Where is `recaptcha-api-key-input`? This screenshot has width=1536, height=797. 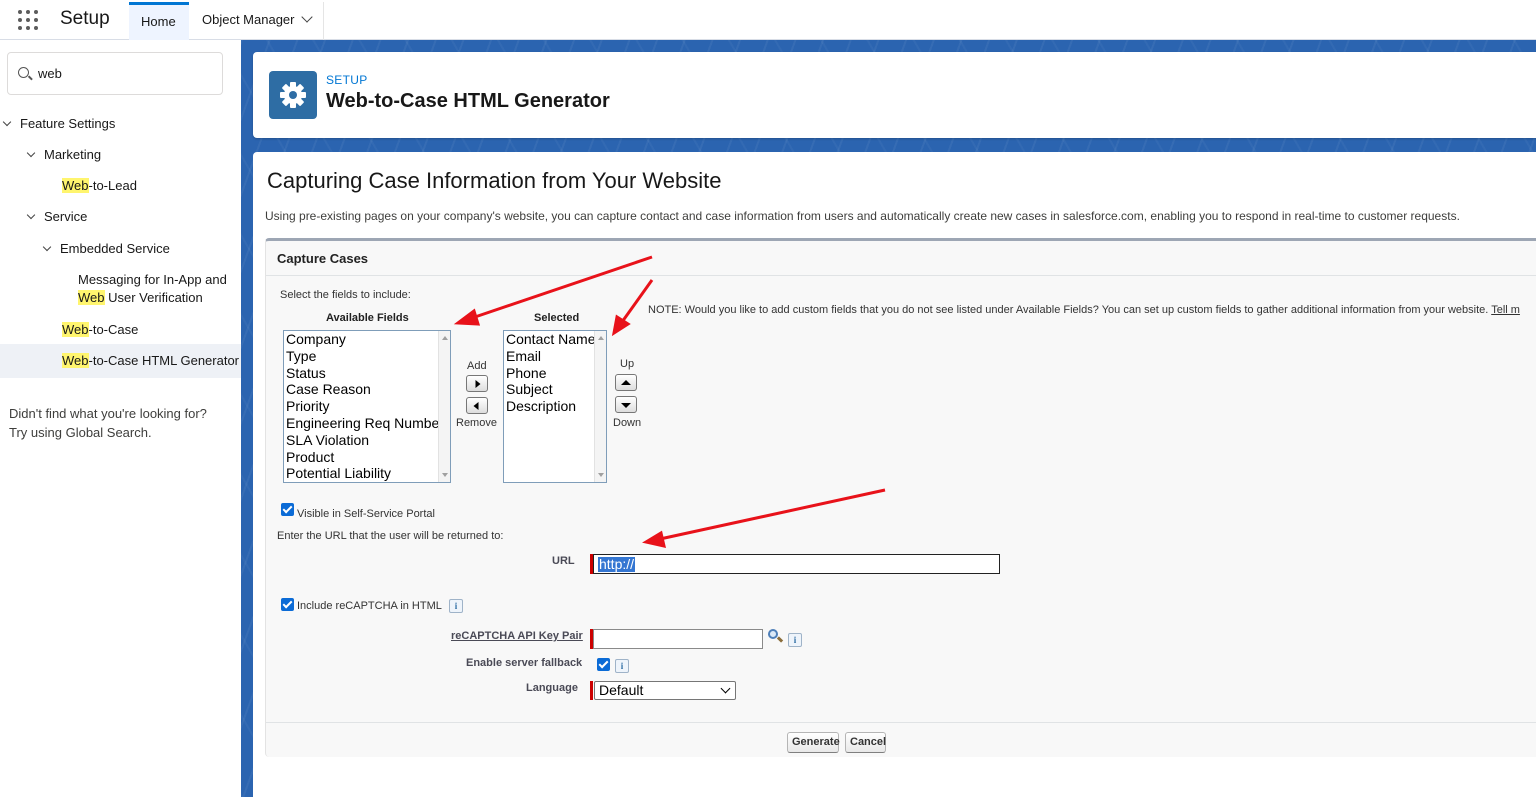 recaptcha-api-key-input is located at coordinates (678, 639).